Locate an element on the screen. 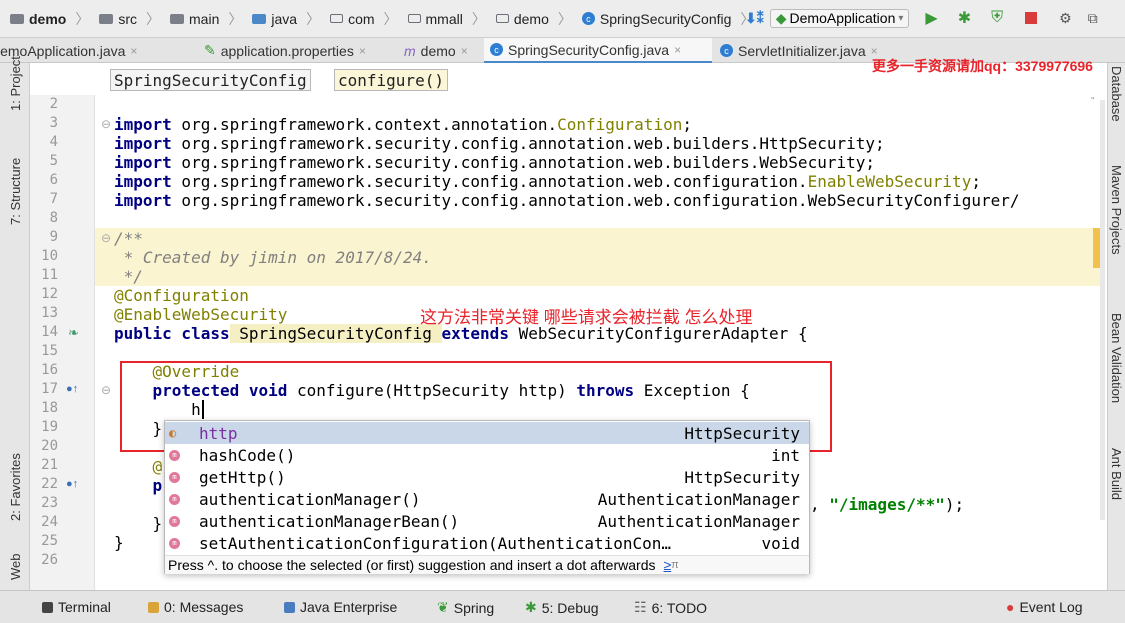 The image size is (1125, 623). vertical-scrollbar is located at coordinates (1102, 310).